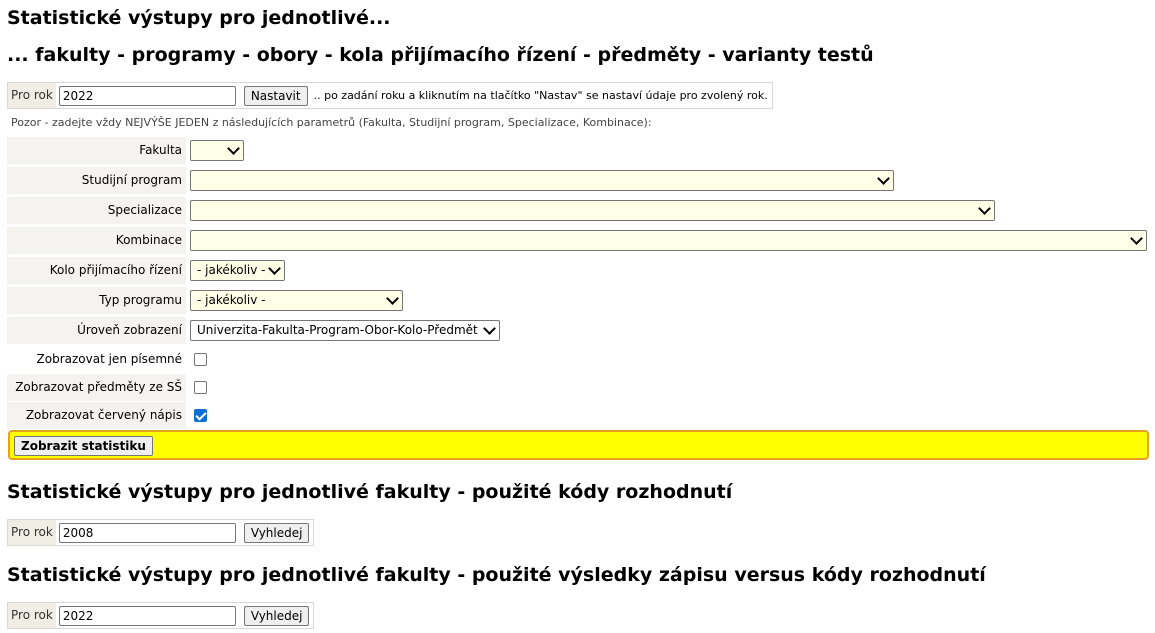  I want to click on decisions-search-button: Vyhledej, so click(276, 532).